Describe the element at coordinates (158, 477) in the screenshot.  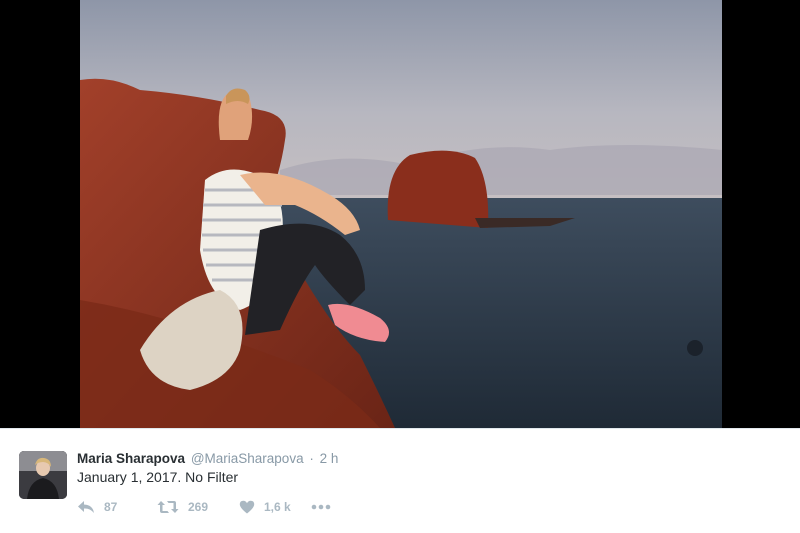
I see `tweet-text: January 1, 2017. No Filter` at that location.